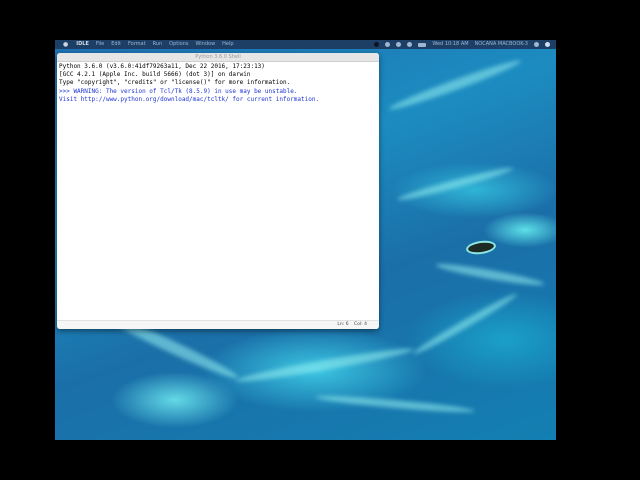  Describe the element at coordinates (422, 44) in the screenshot. I see `battery-icon` at that location.